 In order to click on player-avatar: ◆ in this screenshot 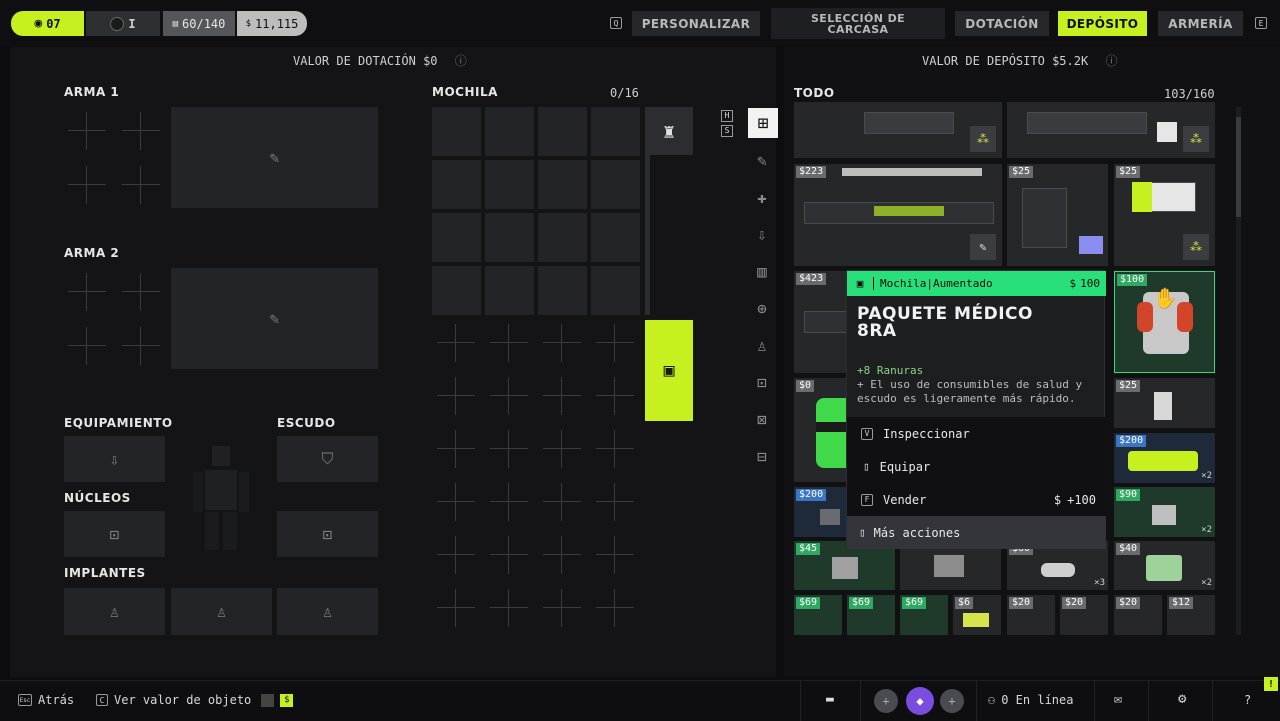, I will do `click(920, 701)`.